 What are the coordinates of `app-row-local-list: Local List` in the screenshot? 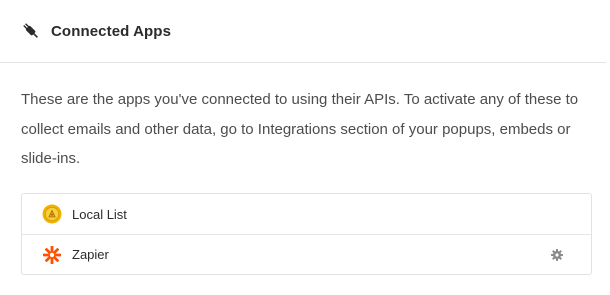 It's located at (306, 214).